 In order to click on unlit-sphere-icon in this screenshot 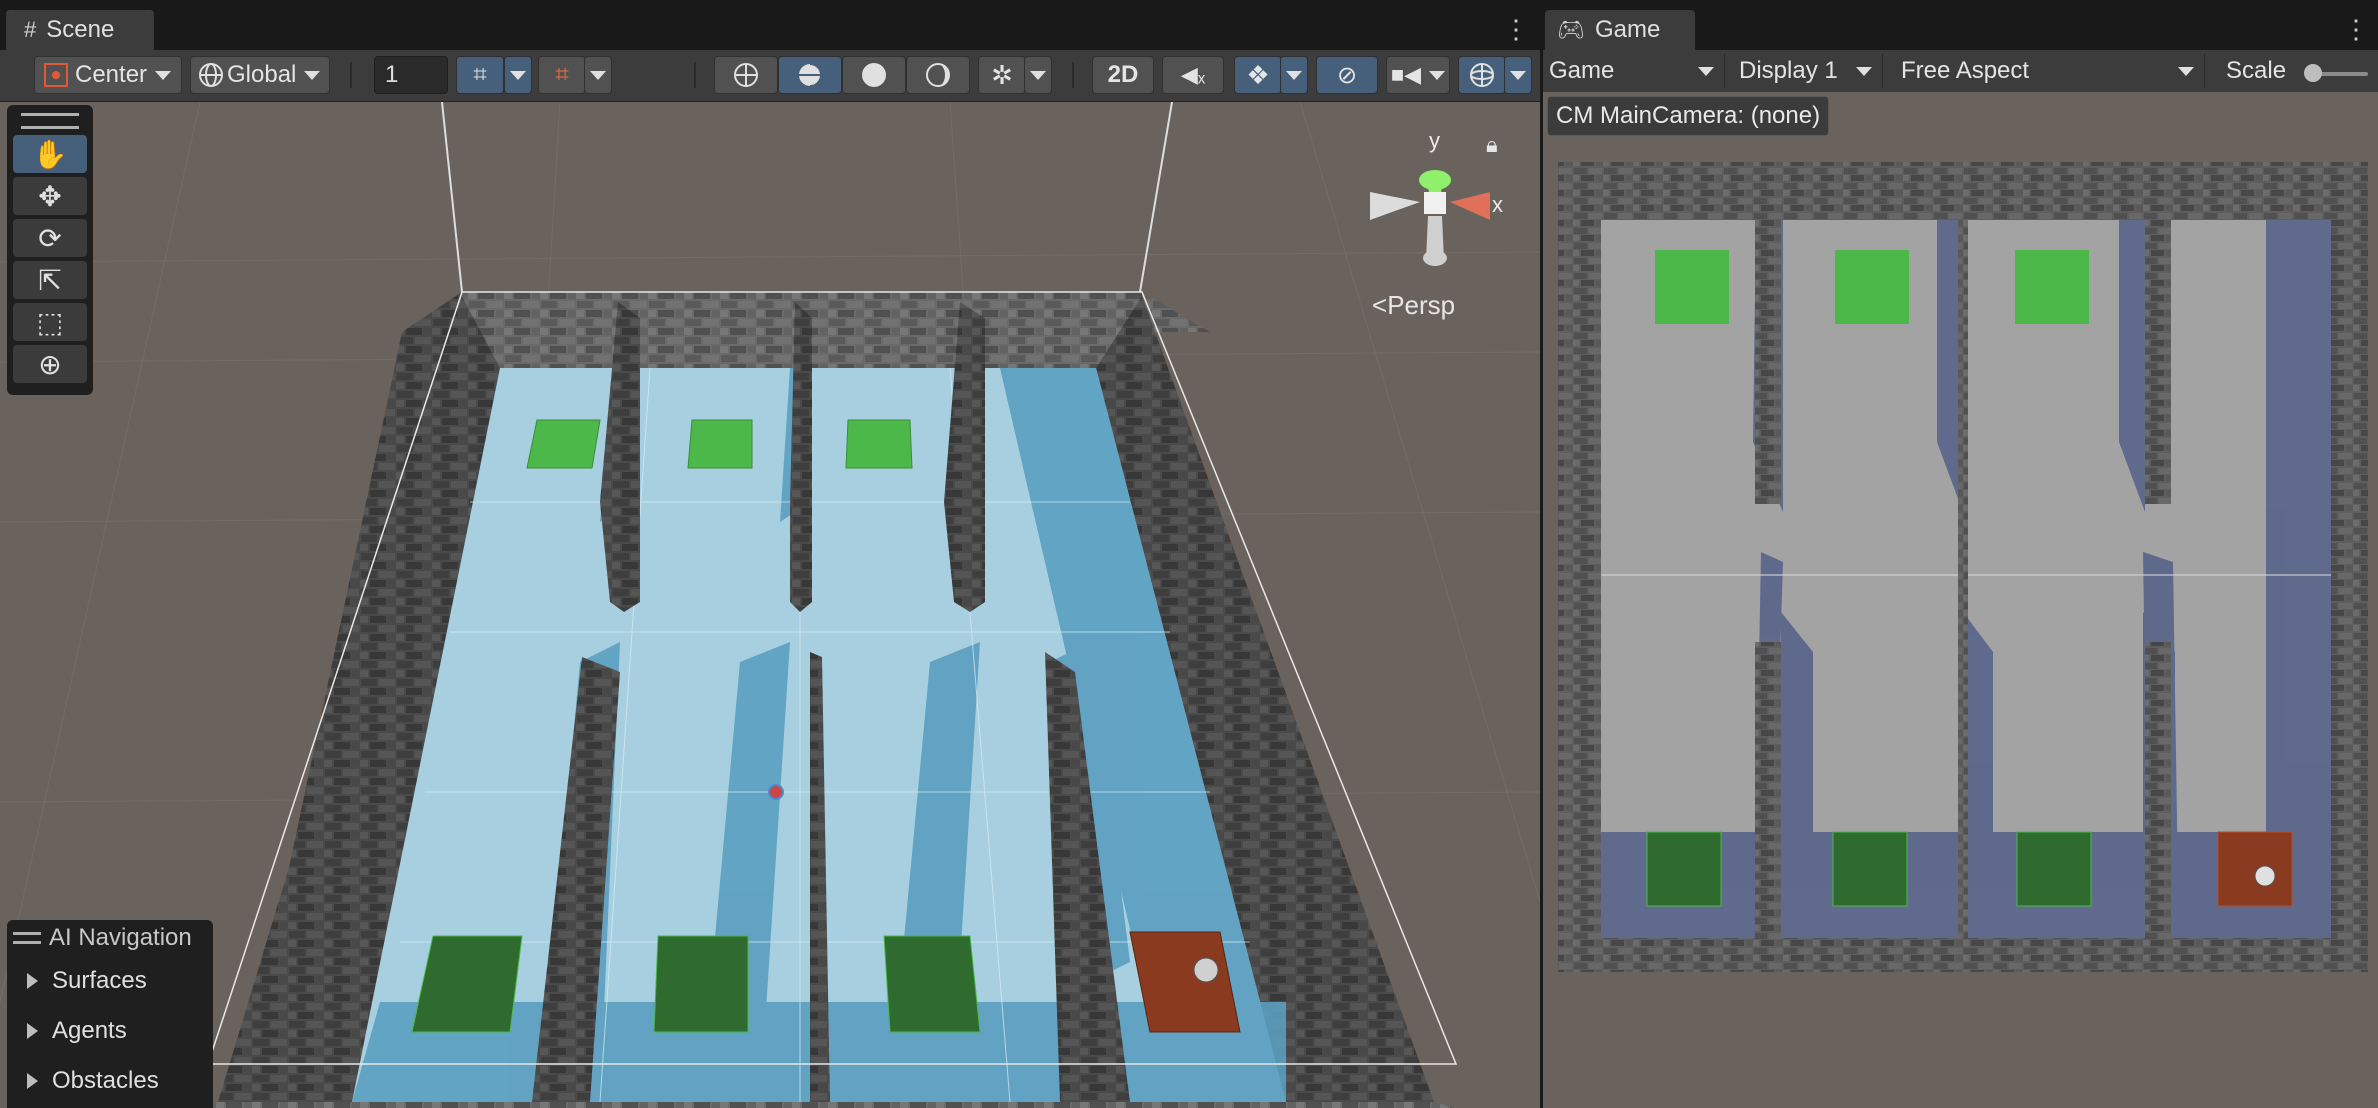, I will do `click(938, 75)`.